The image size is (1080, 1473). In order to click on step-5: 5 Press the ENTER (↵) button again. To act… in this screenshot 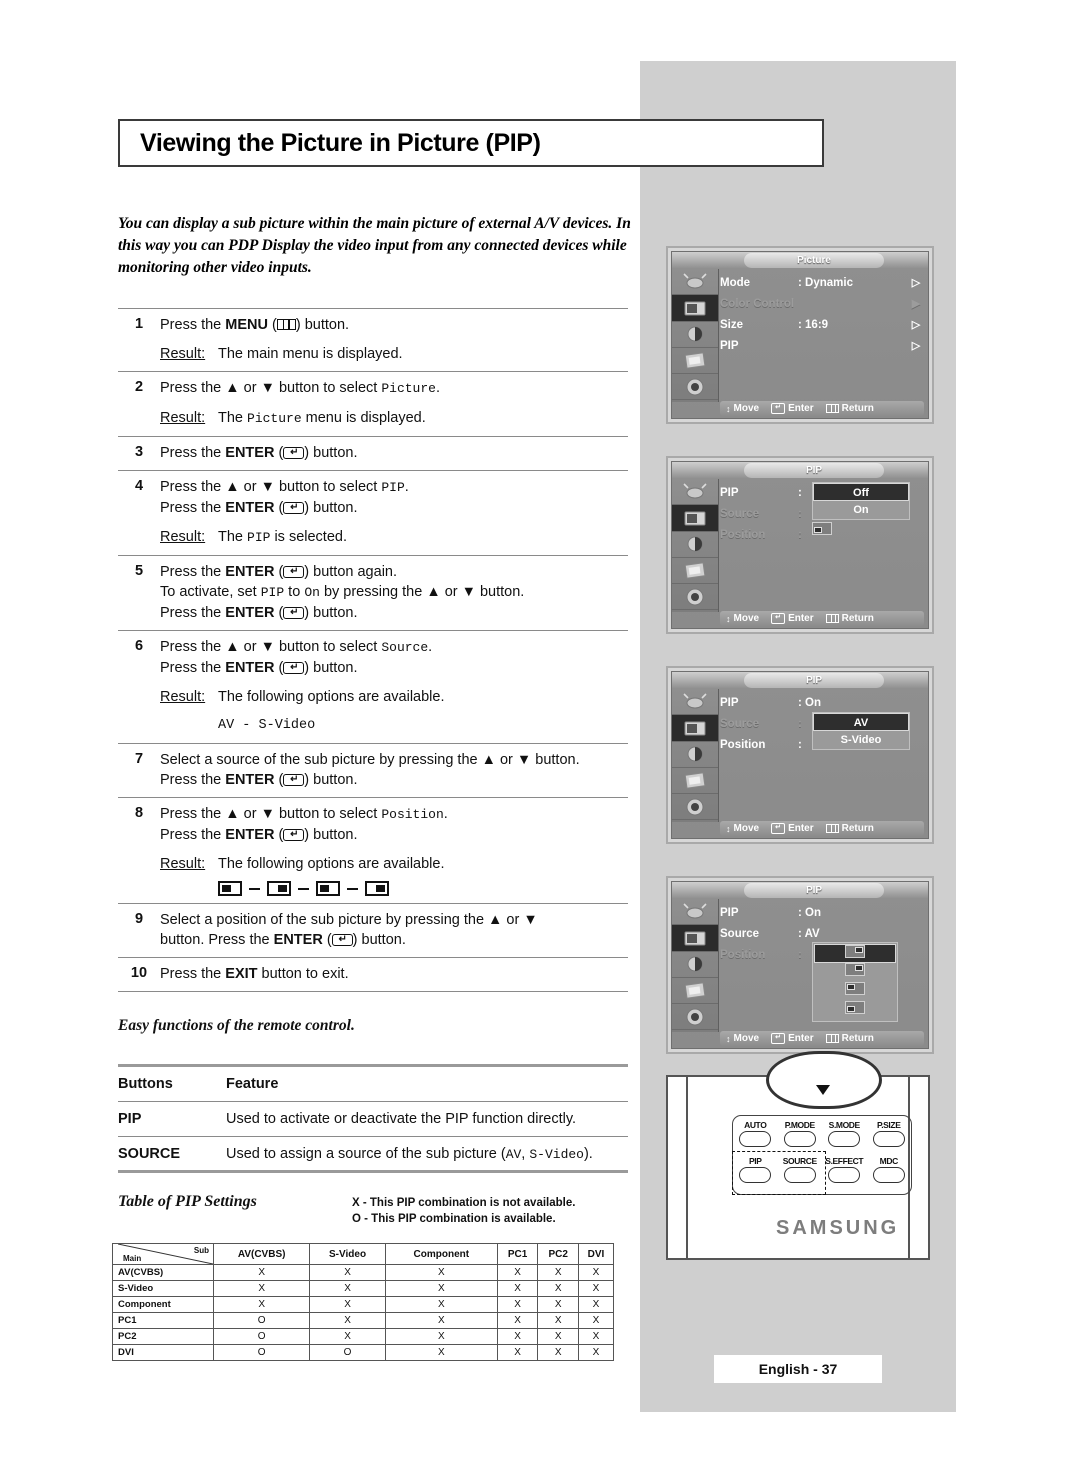, I will do `click(373, 593)`.